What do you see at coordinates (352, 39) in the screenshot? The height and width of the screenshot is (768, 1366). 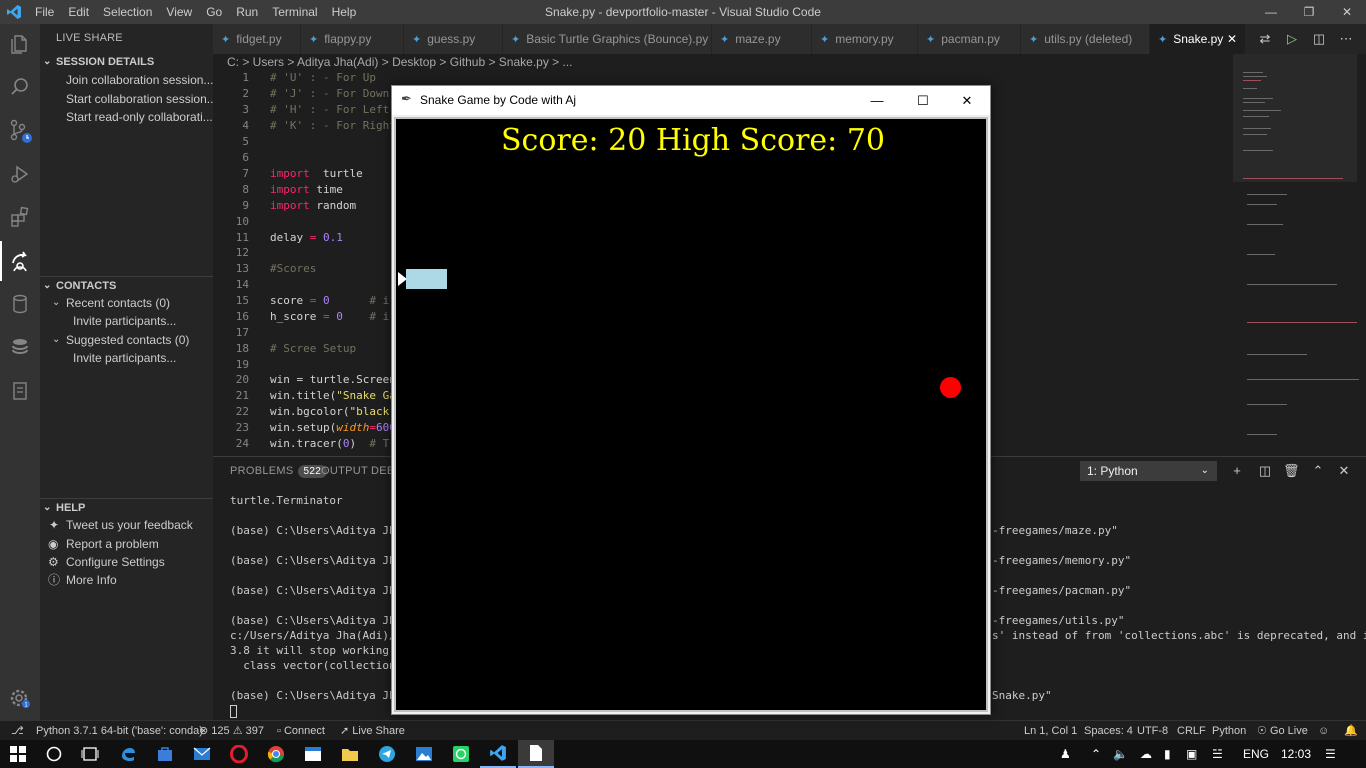 I see `tab-flappy: ✦ flappy.py` at bounding box center [352, 39].